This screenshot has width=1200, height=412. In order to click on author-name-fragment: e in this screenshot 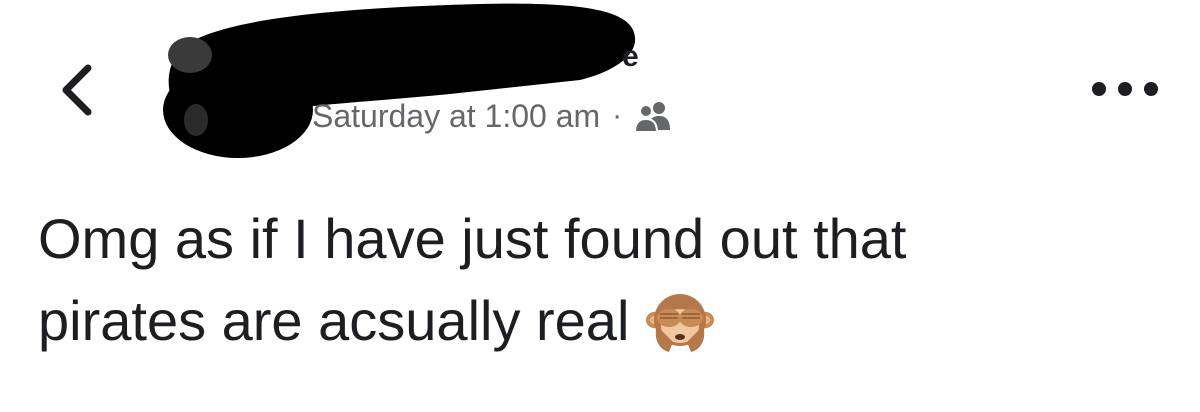, I will do `click(630, 57)`.